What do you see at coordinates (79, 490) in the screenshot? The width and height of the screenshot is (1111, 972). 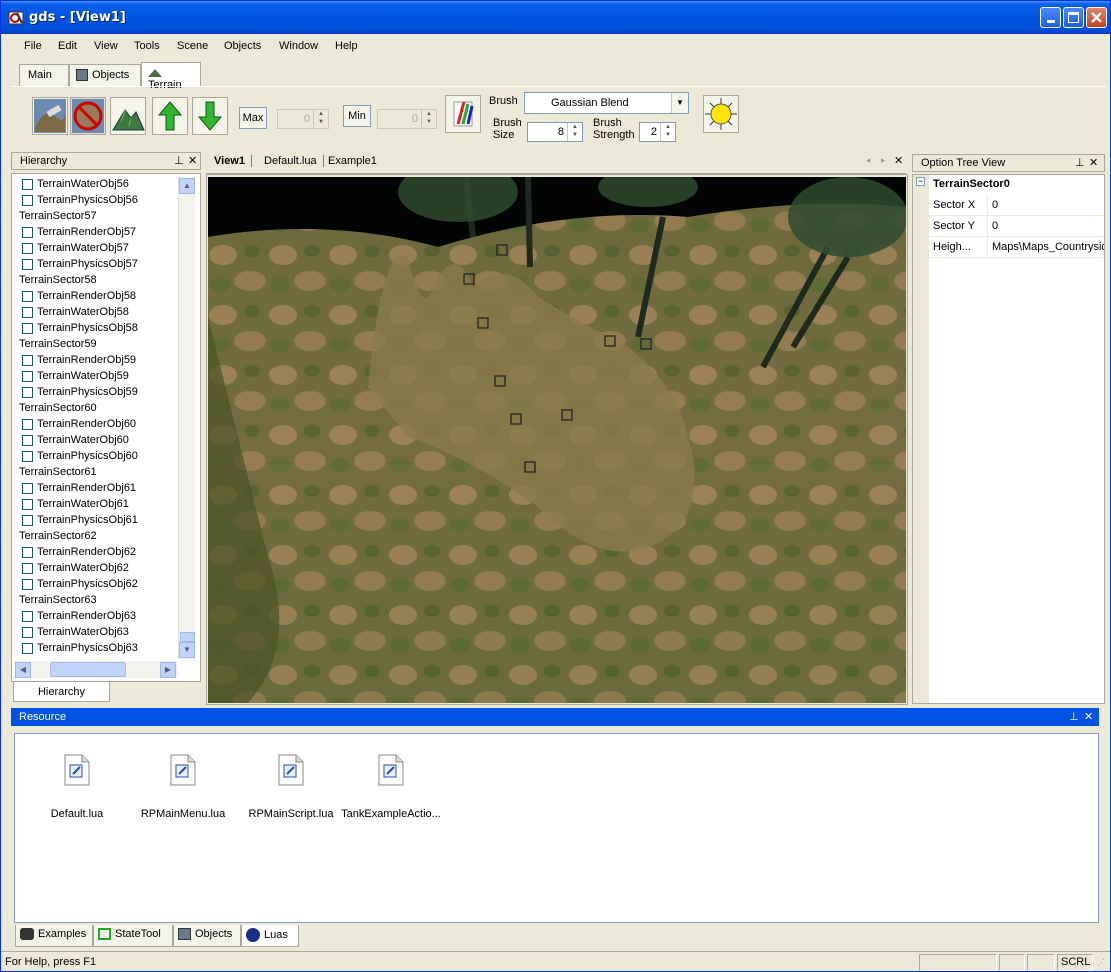 I see `tree-item: TerrainRenderObj61` at bounding box center [79, 490].